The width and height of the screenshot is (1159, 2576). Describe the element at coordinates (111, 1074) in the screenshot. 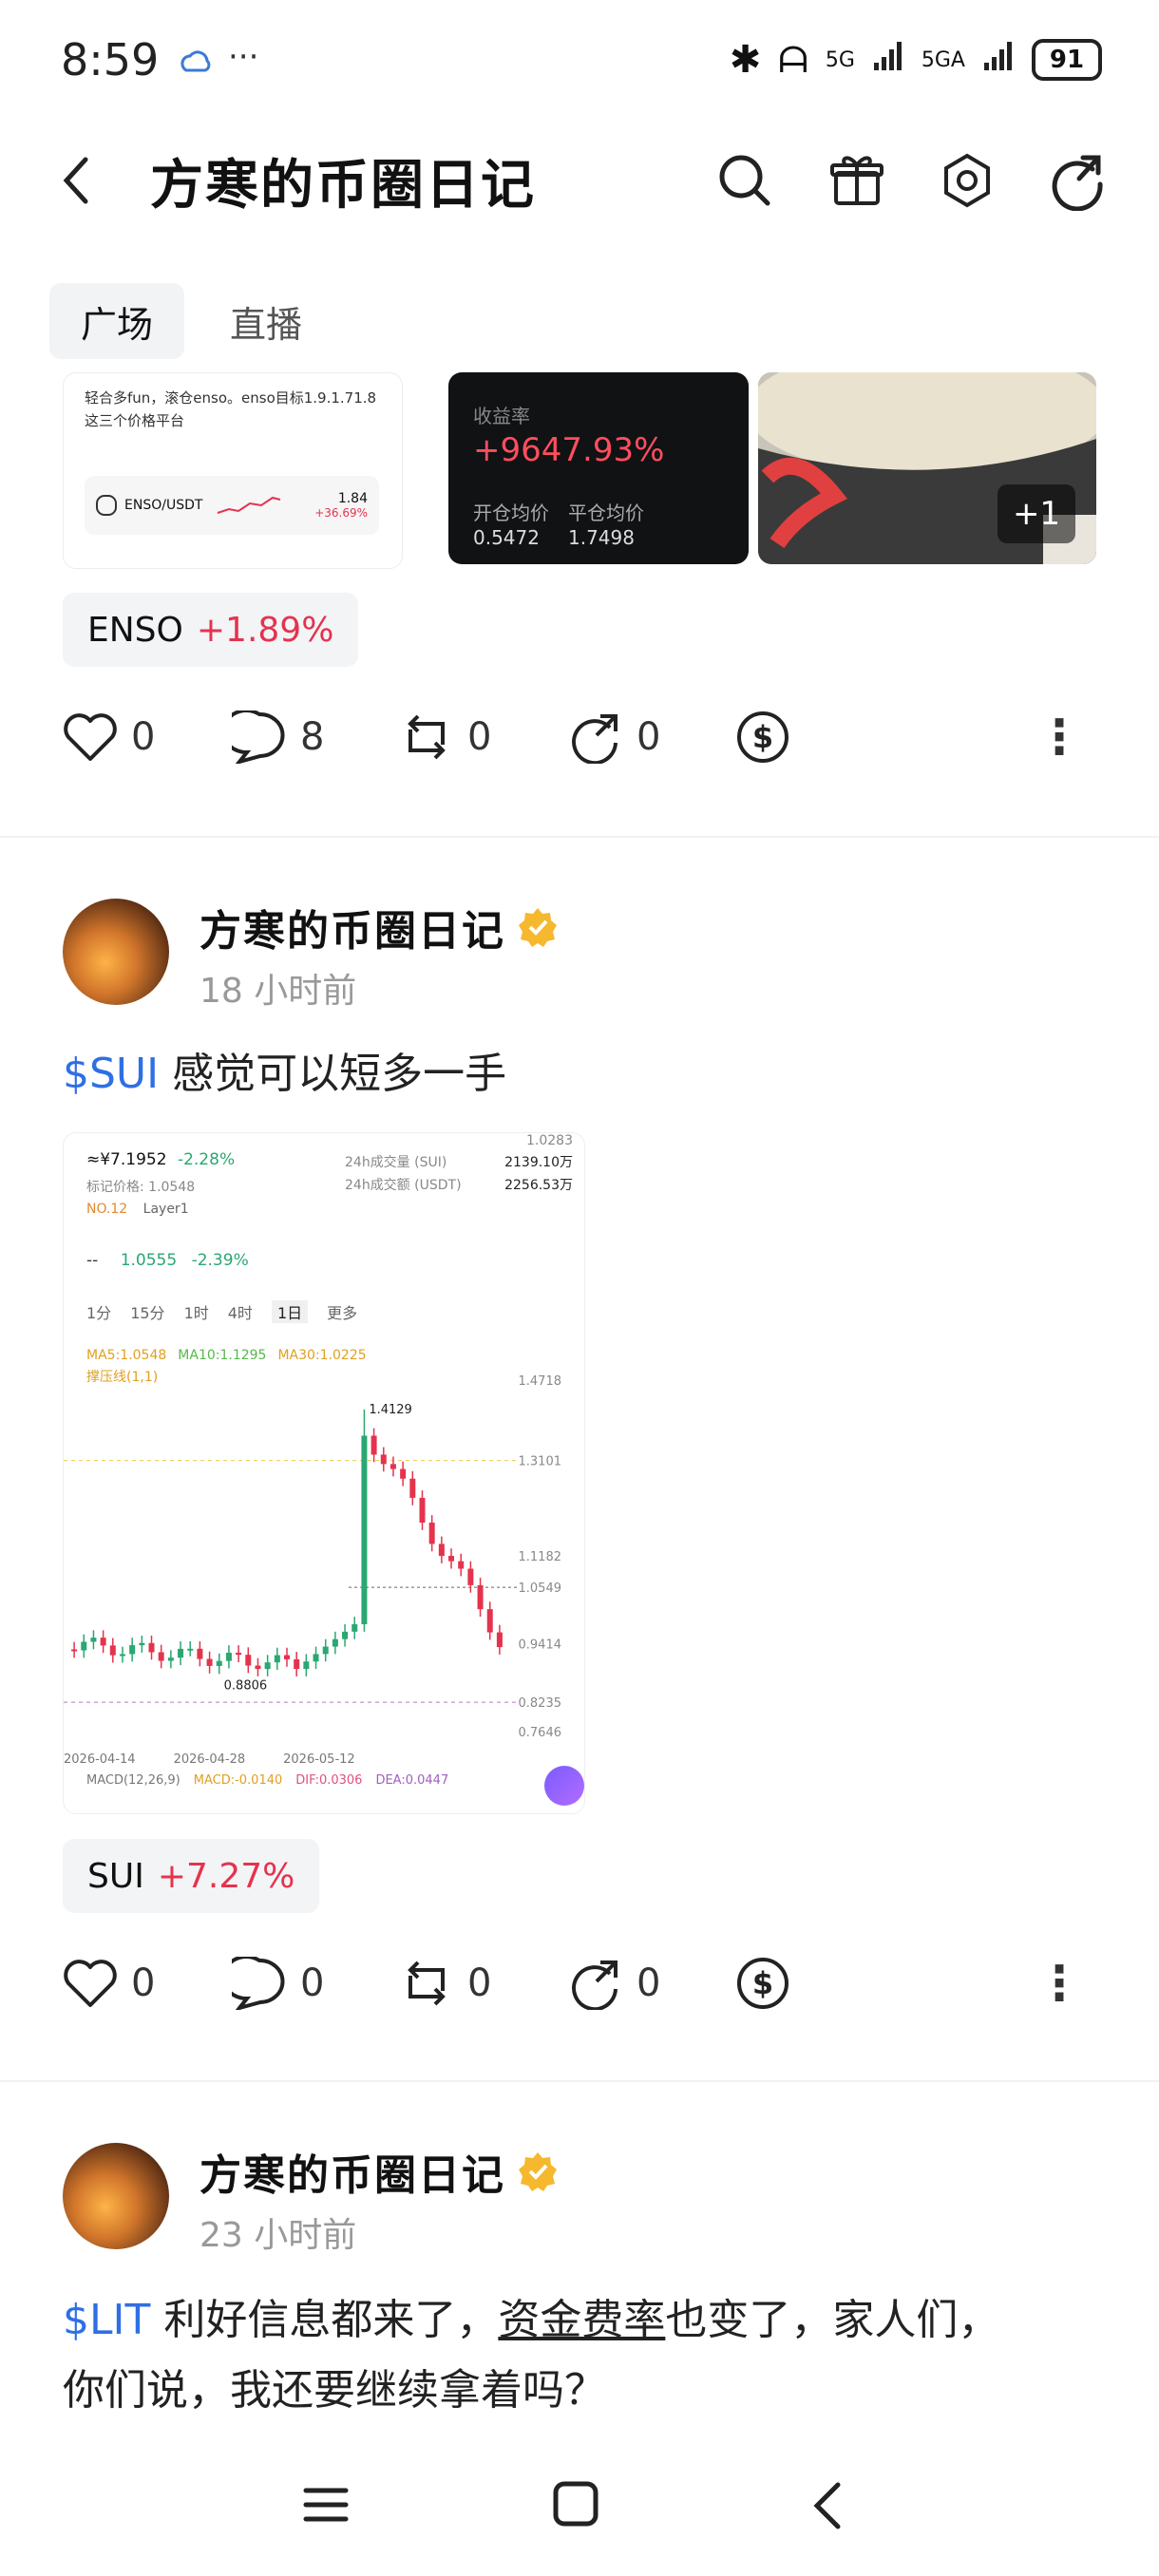

I see `cashtag-link: $SUI` at that location.